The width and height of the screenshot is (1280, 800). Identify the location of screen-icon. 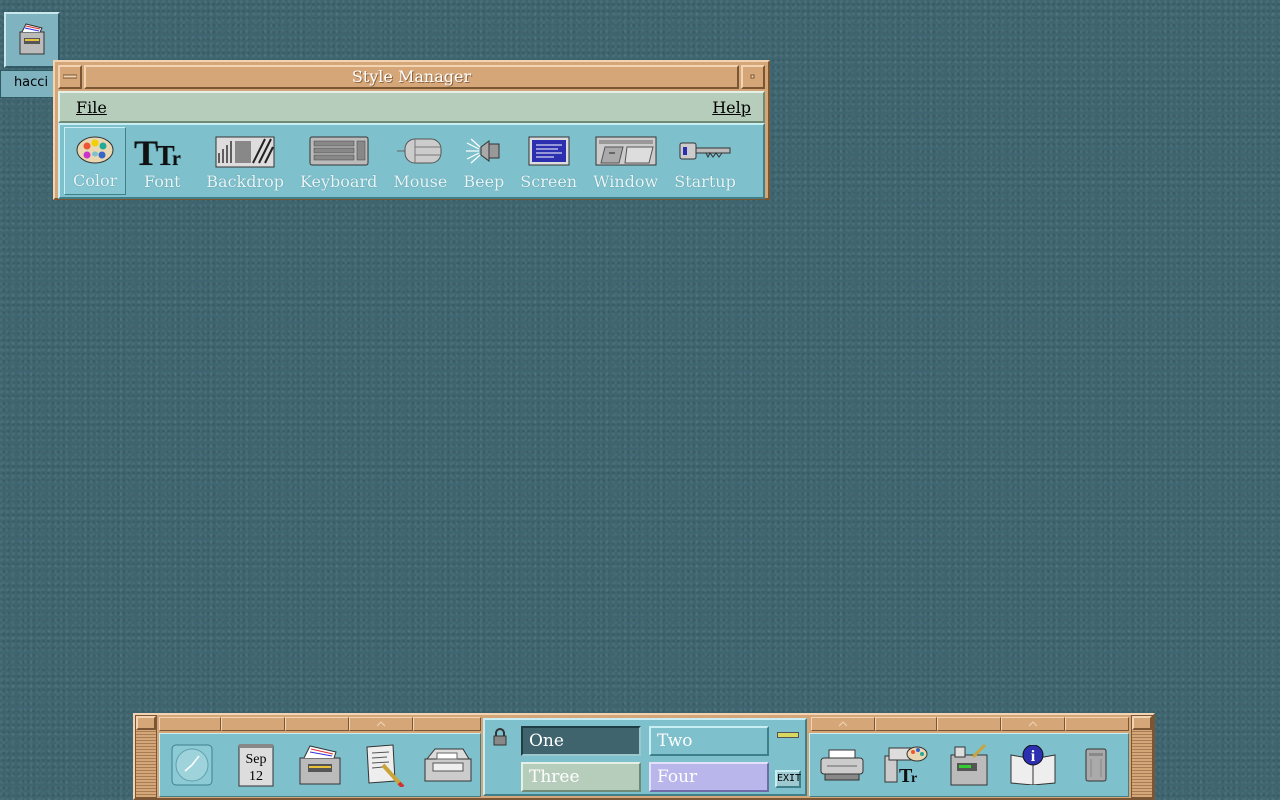
(549, 151).